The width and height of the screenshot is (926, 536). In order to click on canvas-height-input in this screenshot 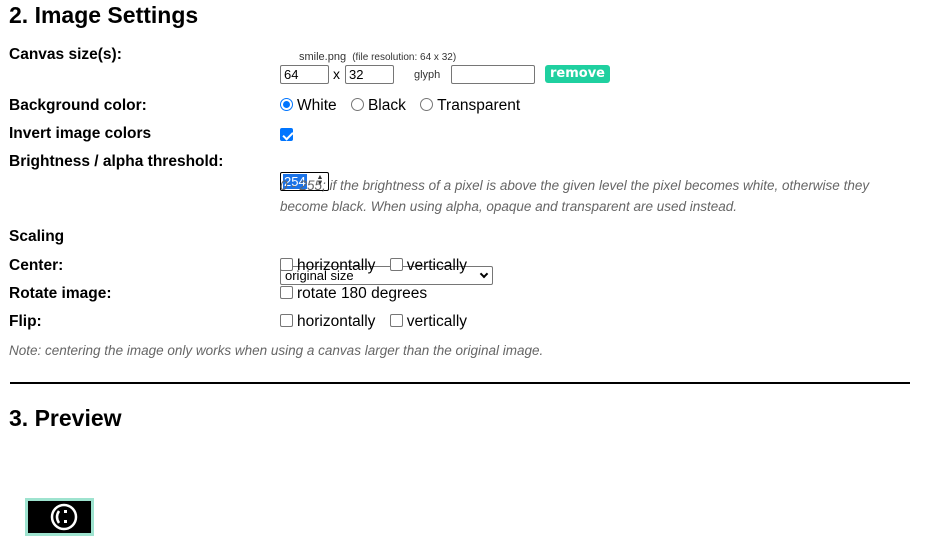, I will do `click(369, 74)`.